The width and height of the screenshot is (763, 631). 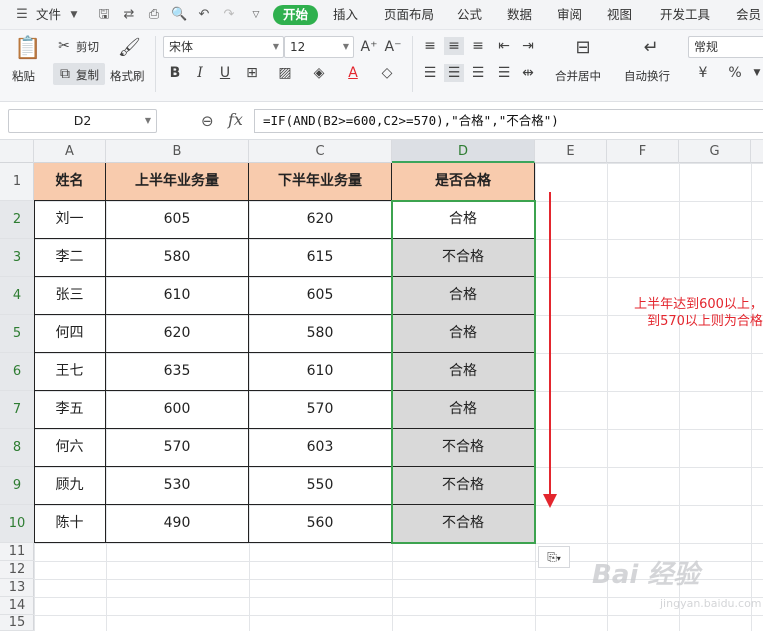 I want to click on table-cell: 560, so click(x=320, y=524).